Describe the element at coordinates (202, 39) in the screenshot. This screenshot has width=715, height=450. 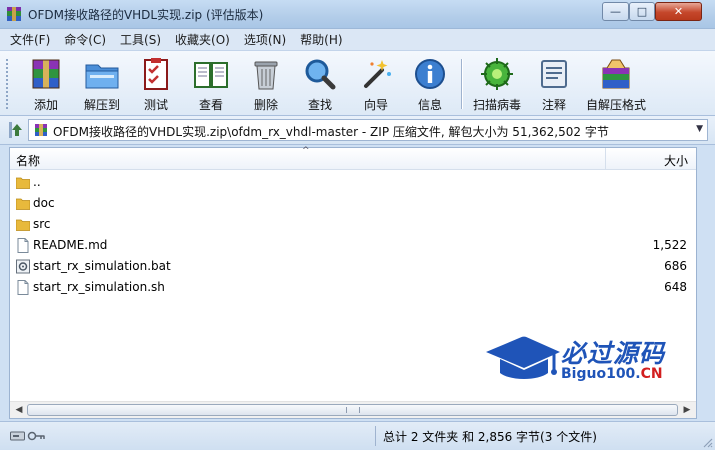
I see `menu-favorites: 收藏夹(O)` at that location.